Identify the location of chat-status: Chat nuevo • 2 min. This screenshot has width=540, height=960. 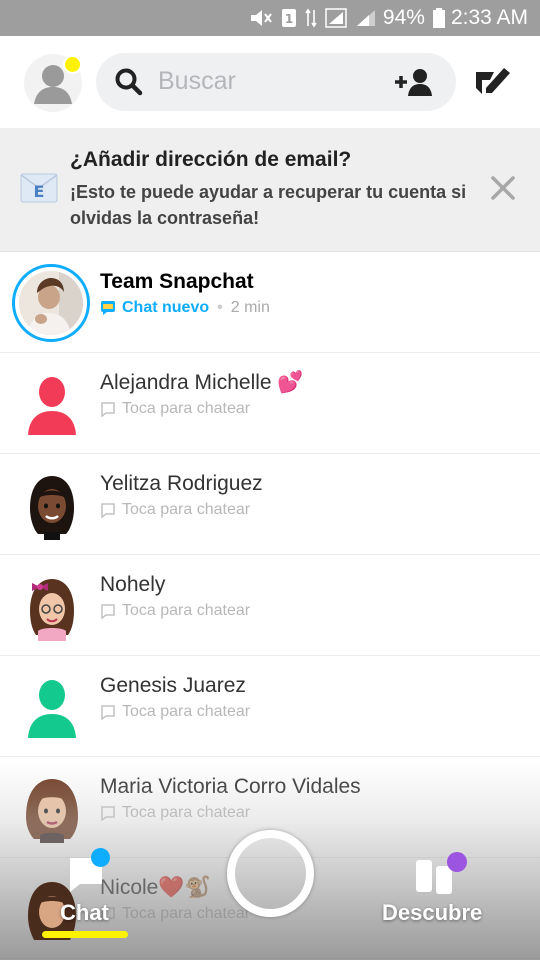
(185, 308).